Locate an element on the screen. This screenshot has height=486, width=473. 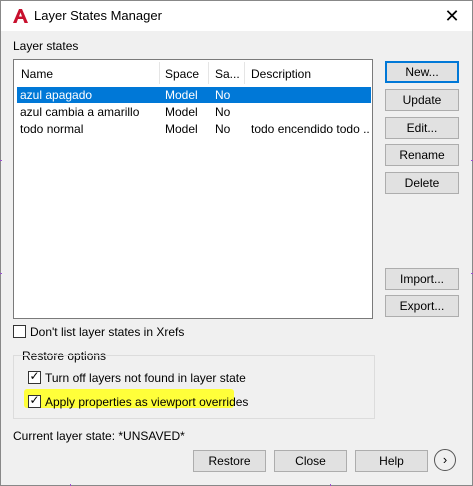
row-name: azul apagado is located at coordinates (56, 95).